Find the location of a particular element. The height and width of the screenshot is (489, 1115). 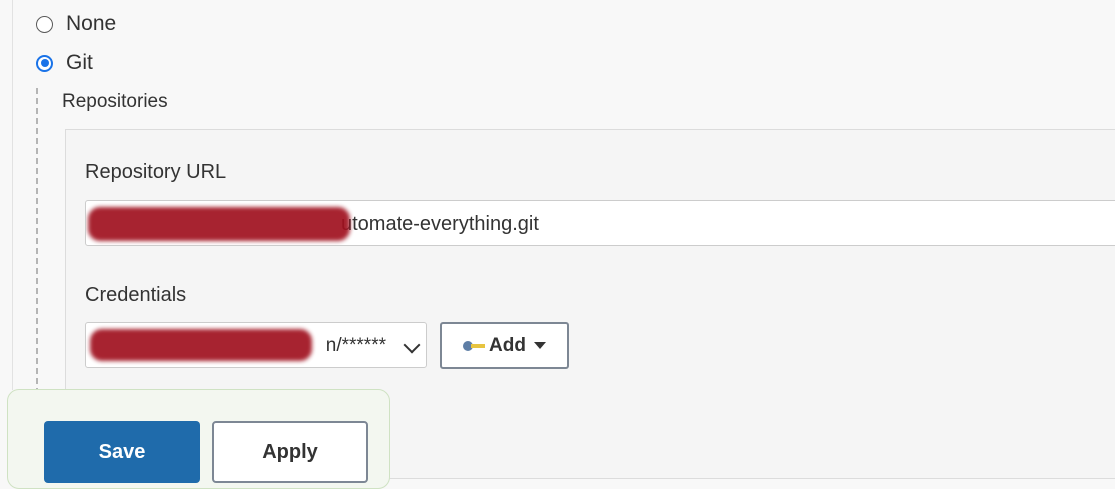

add-button-label: Add is located at coordinates (507, 345).